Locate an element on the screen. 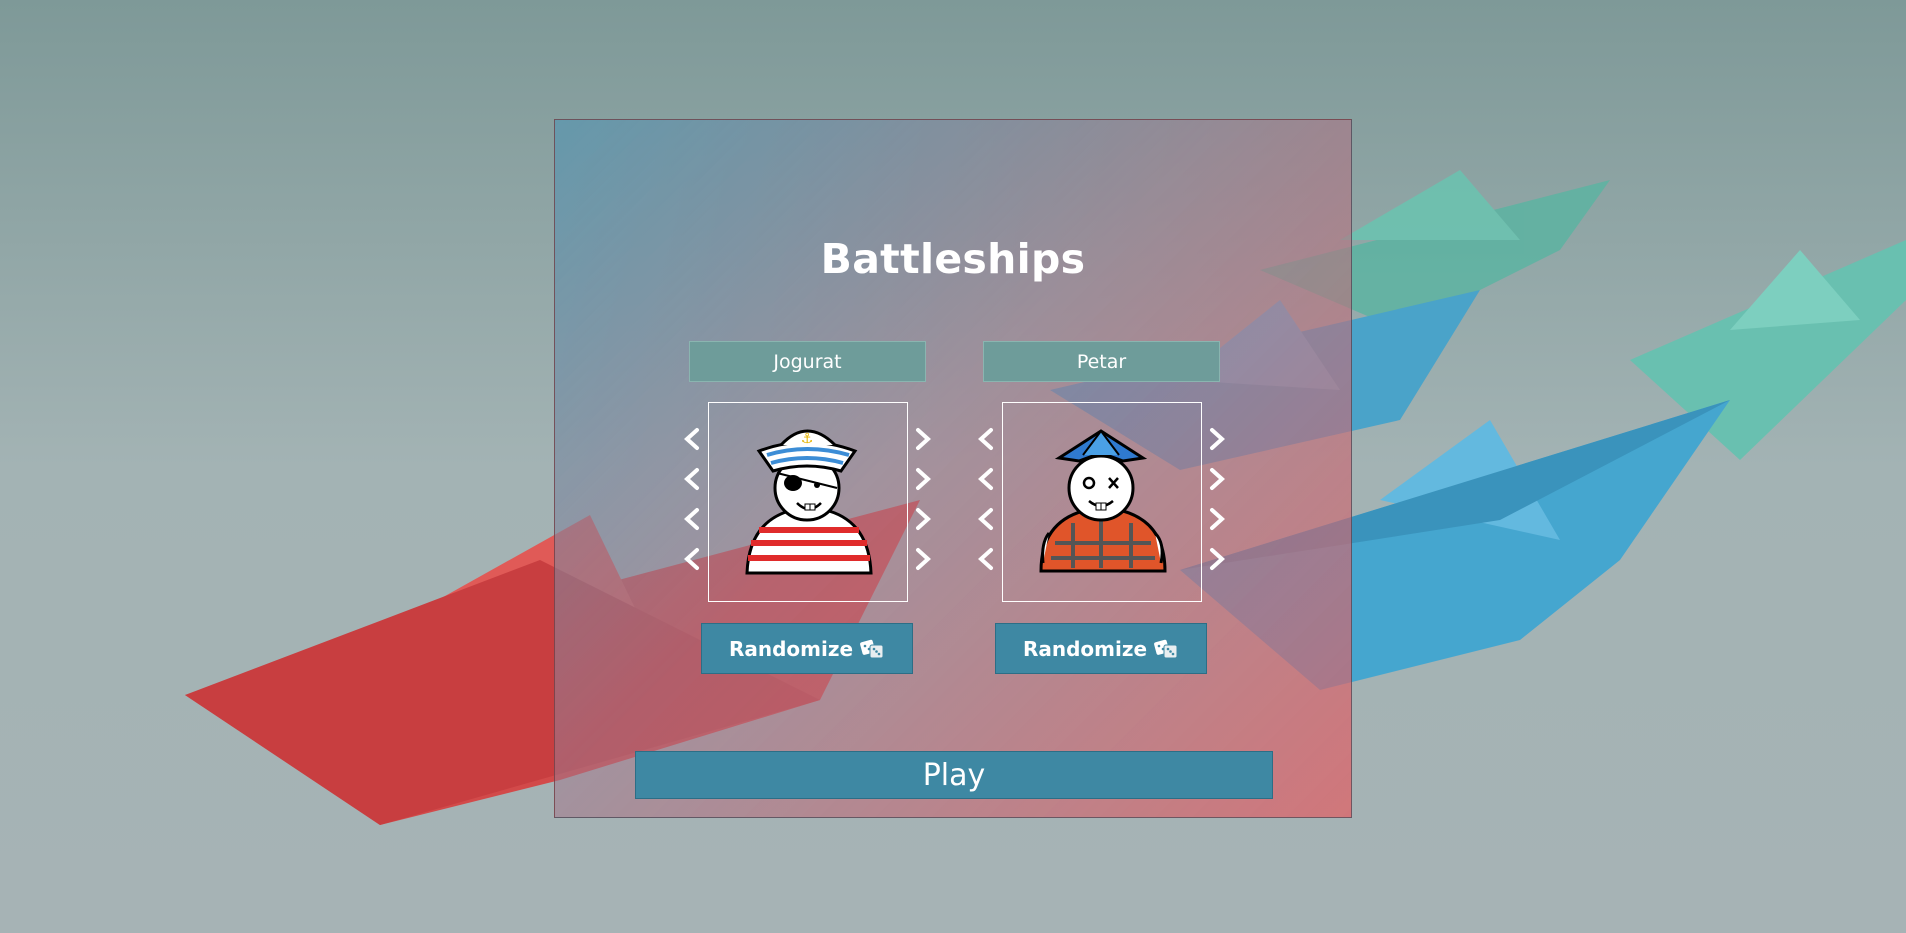  player1-next-body is located at coordinates (923, 559).